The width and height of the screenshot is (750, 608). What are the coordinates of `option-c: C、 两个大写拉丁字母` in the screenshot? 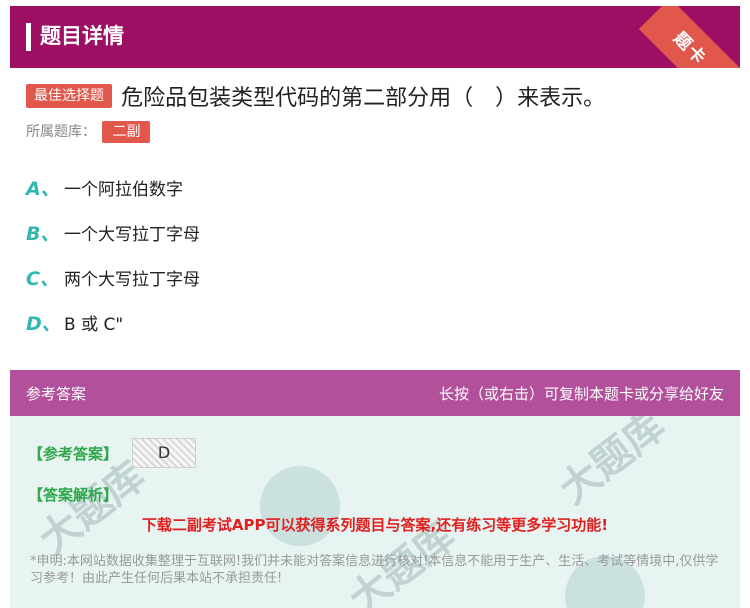 It's located at (113, 277).